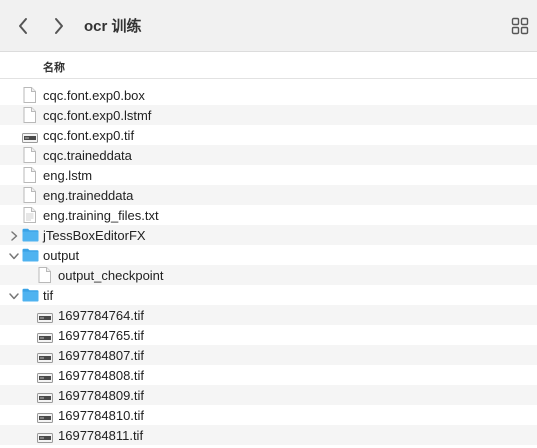 Image resolution: width=537 pixels, height=448 pixels. Describe the element at coordinates (61, 255) in the screenshot. I see `file-name: output` at that location.